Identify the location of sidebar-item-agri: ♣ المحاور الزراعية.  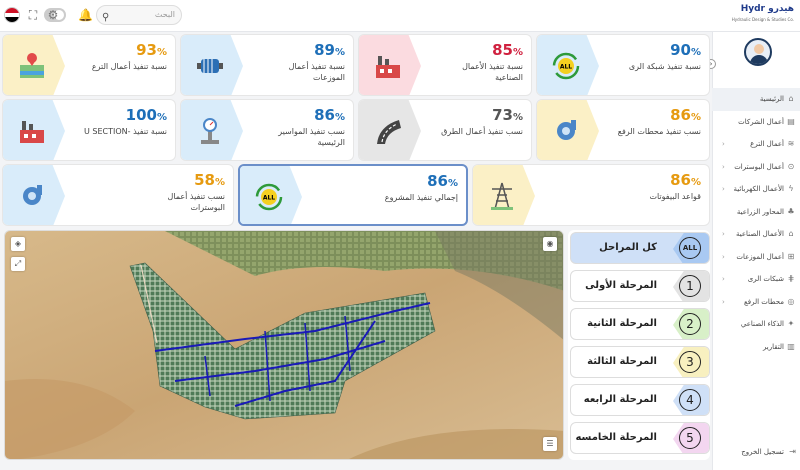
(756, 212).